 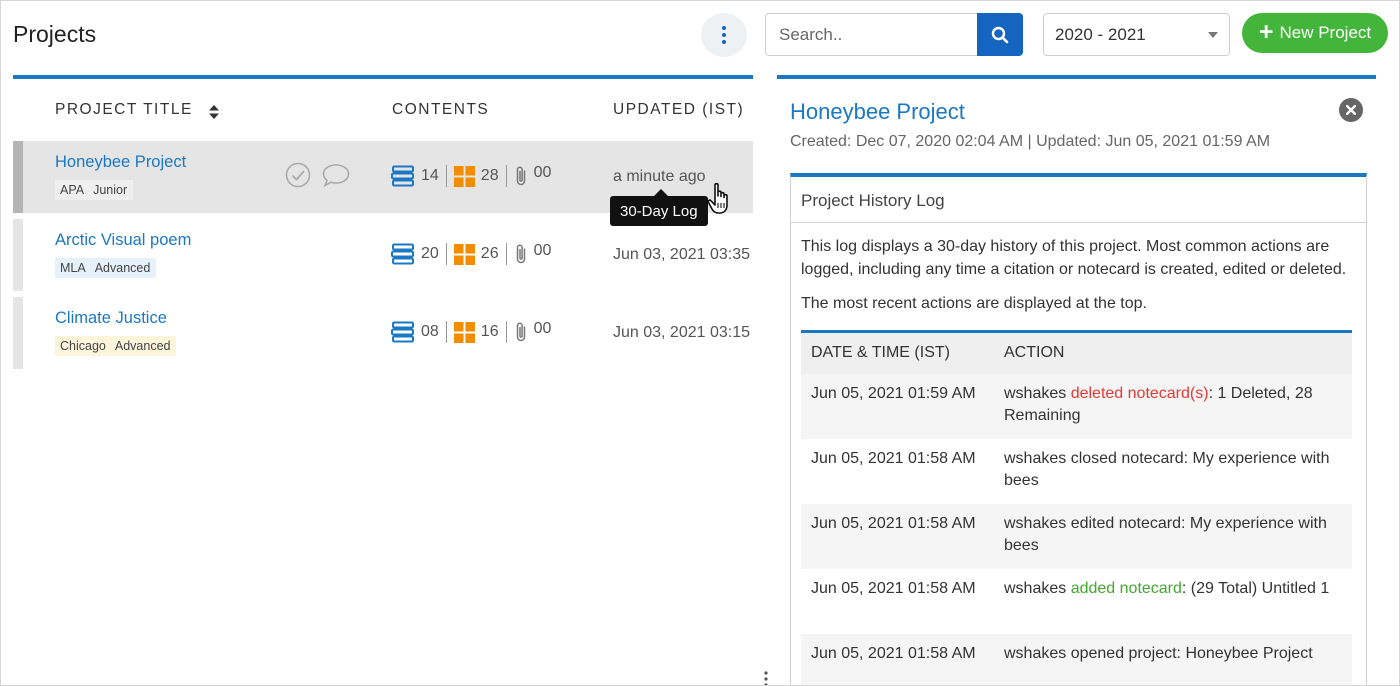 What do you see at coordinates (1126, 588) in the screenshot?
I see `log-verb-added: added notecard` at bounding box center [1126, 588].